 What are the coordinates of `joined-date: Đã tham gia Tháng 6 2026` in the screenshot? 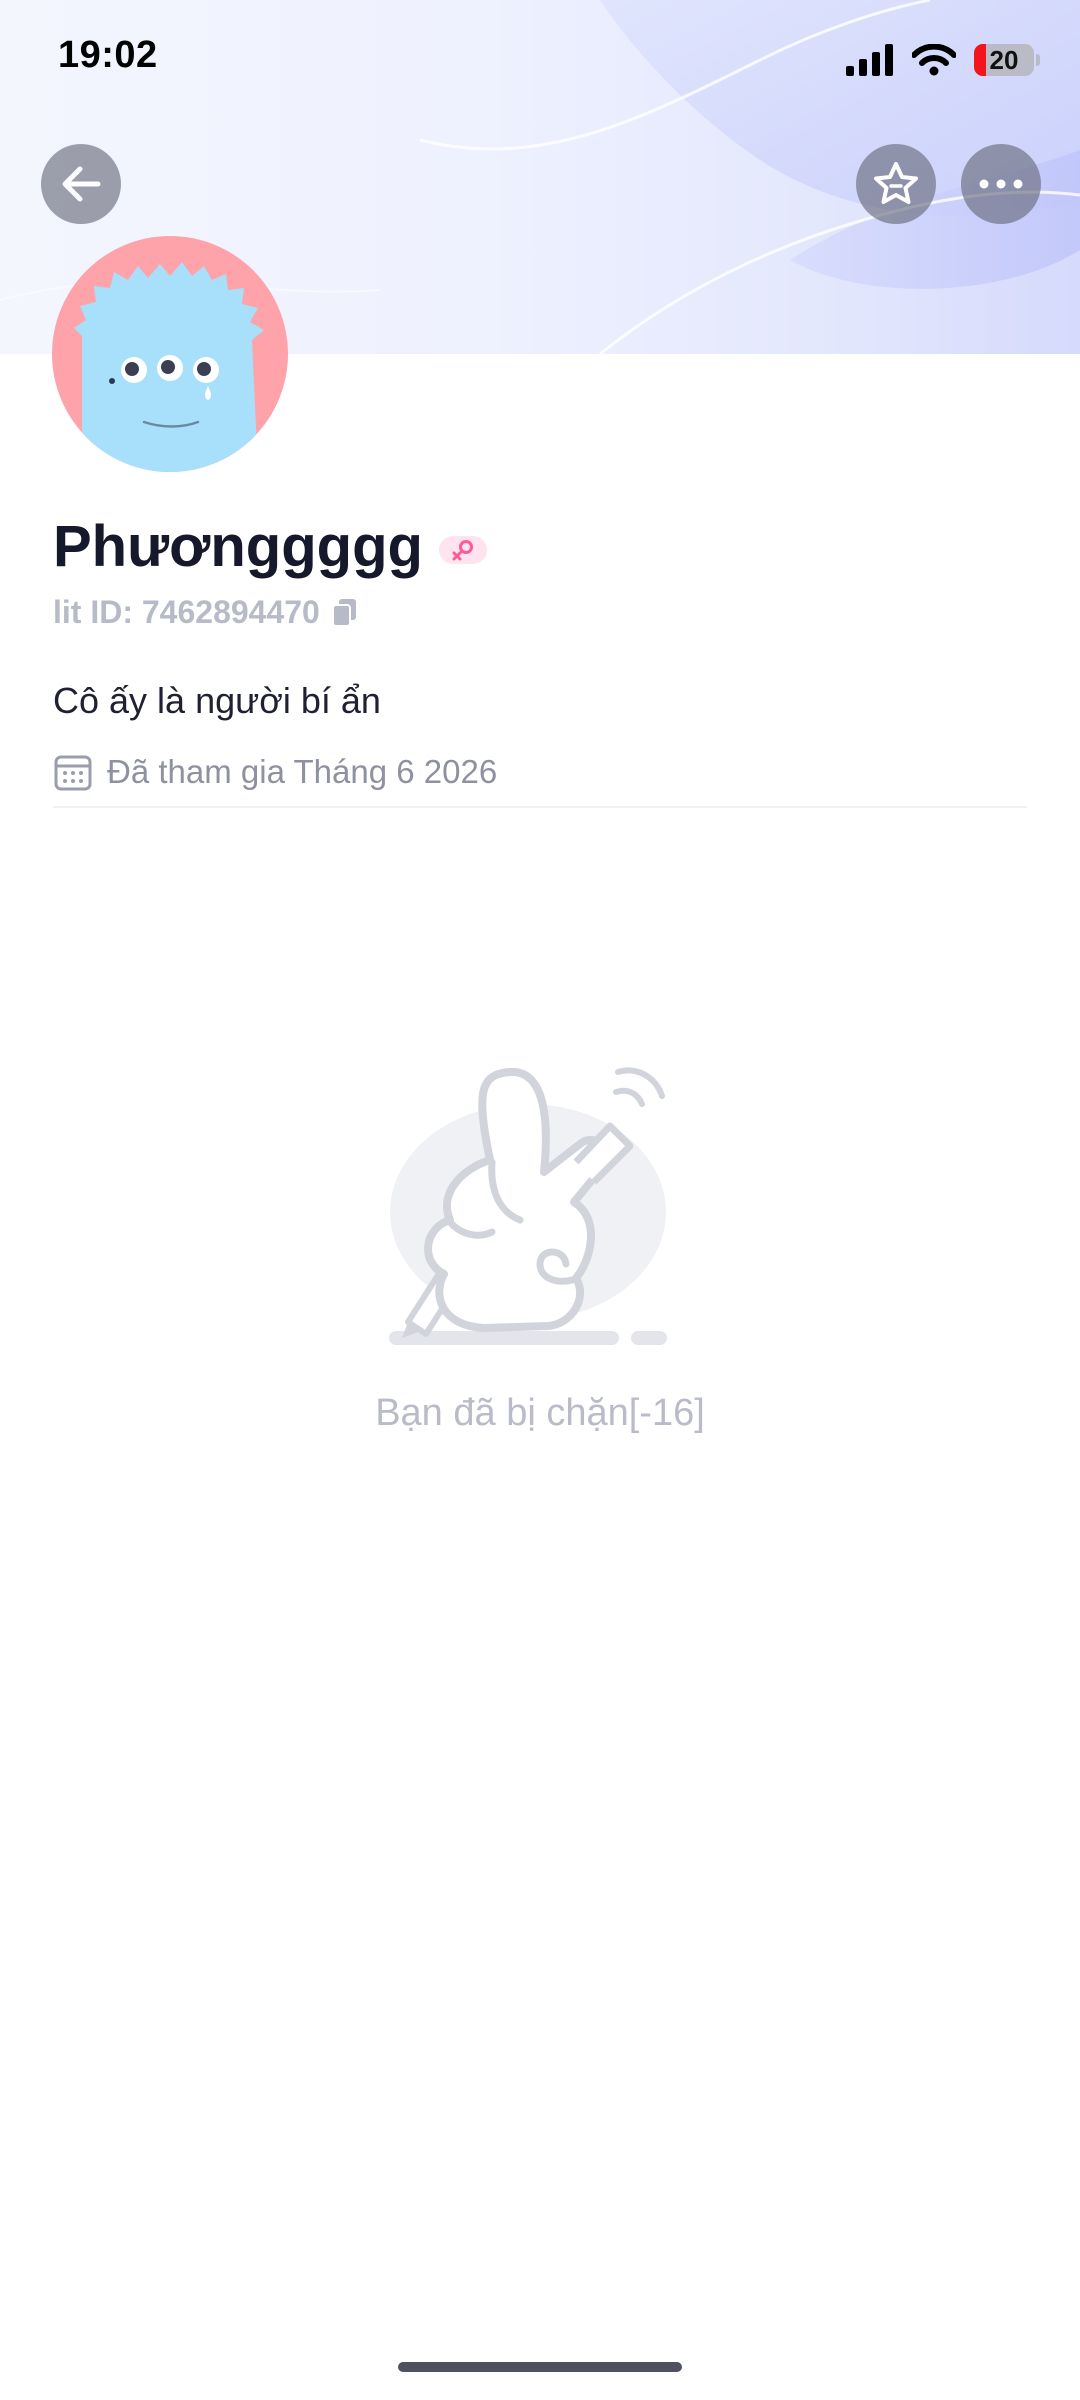 It's located at (302, 771).